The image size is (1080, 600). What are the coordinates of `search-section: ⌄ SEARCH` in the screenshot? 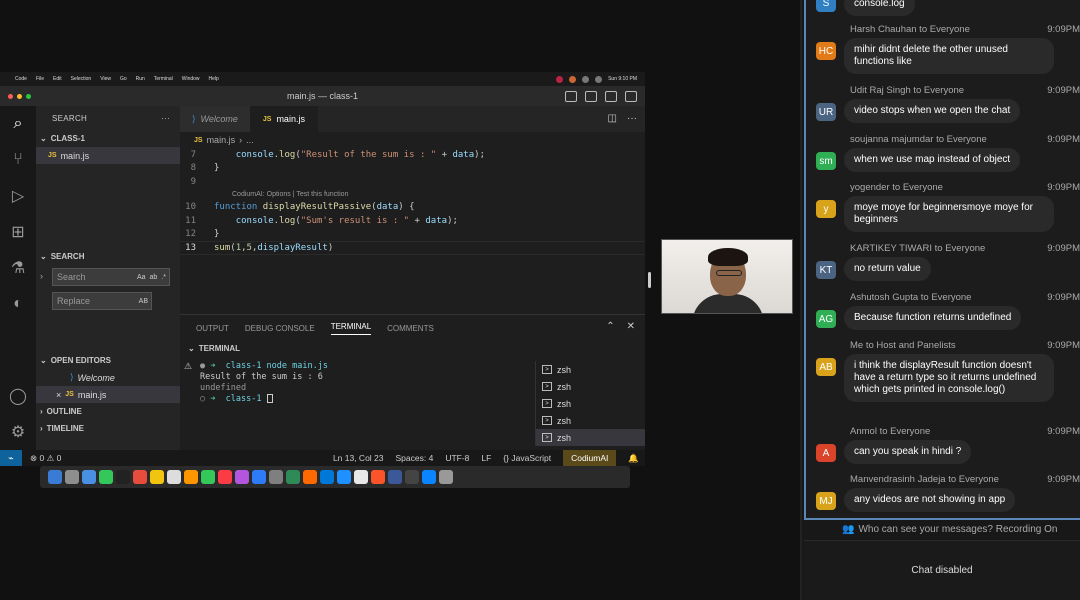 It's located at (108, 256).